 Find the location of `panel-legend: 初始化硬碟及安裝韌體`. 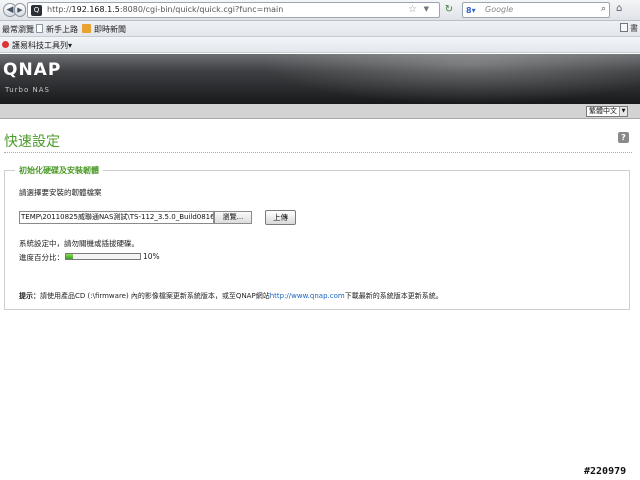

panel-legend: 初始化硬碟及安裝韌體 is located at coordinates (59, 170).